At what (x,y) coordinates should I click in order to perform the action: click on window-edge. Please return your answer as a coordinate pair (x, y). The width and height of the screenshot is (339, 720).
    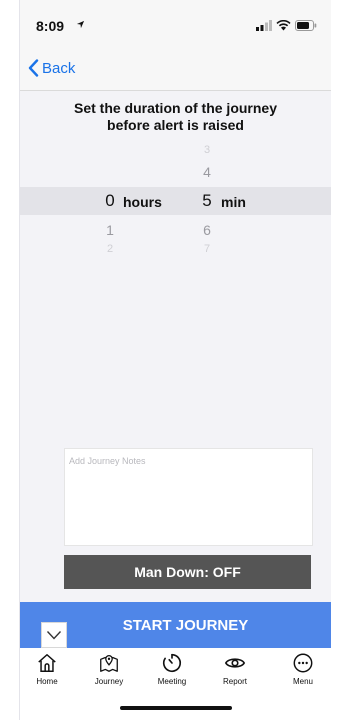
    Looking at the image, I should click on (9, 360).